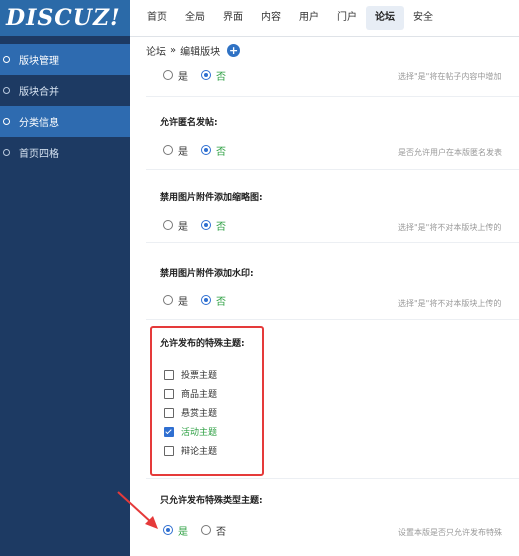 Image resolution: width=519 pixels, height=556 pixels. I want to click on sidebar-item-label: 分类信息, so click(39, 123).